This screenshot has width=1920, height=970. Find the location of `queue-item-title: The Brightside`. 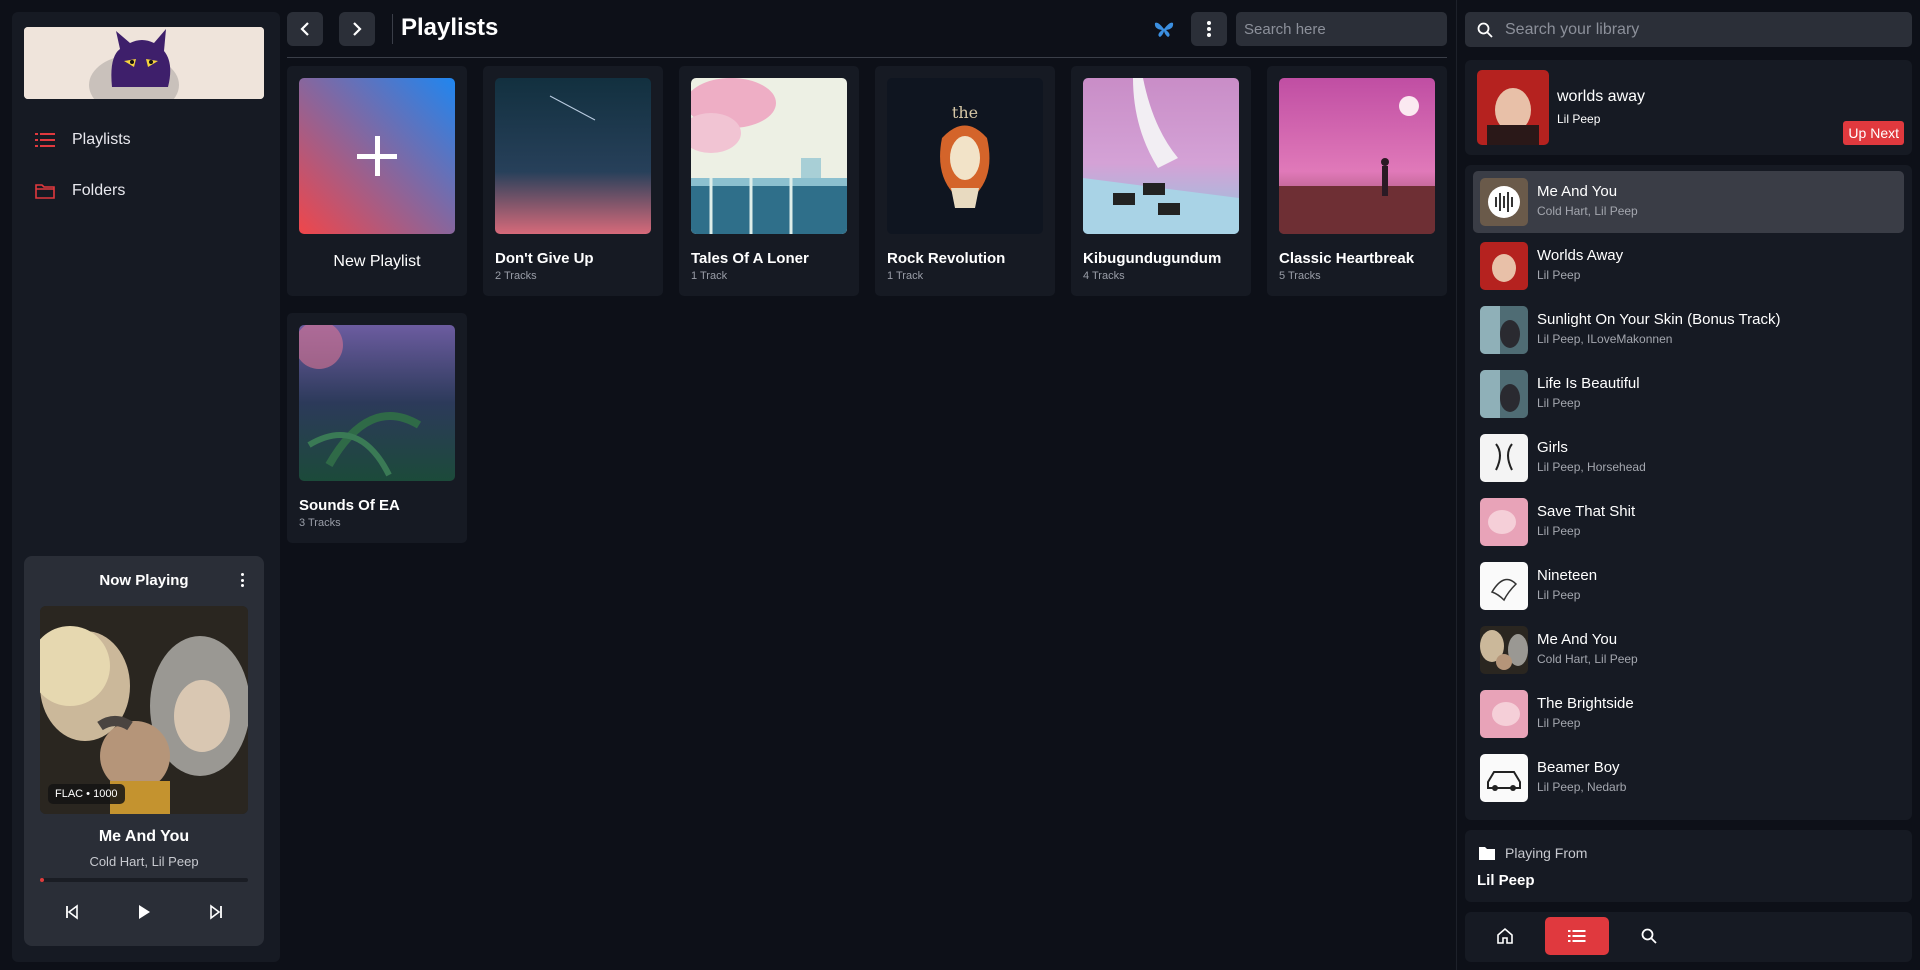

queue-item-title: The Brightside is located at coordinates (1585, 703).